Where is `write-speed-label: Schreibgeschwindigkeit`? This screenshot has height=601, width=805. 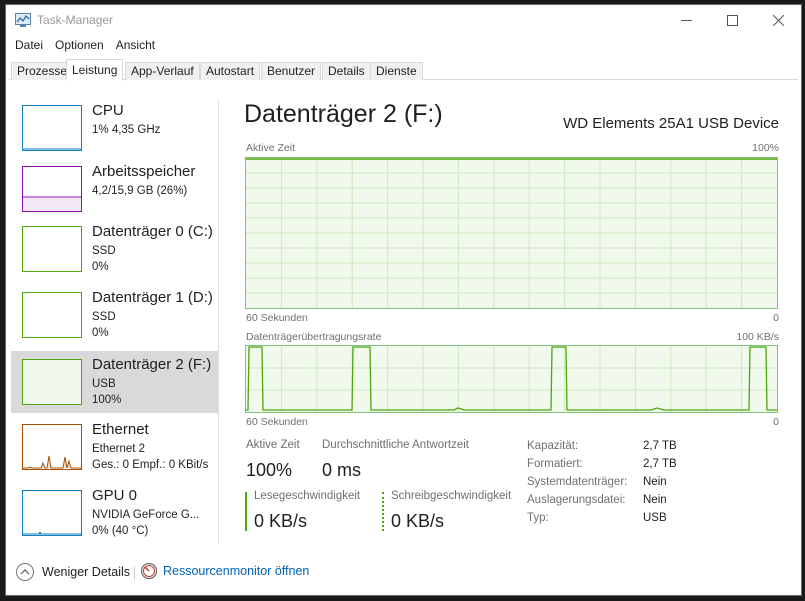
write-speed-label: Schreibgeschwindigkeit is located at coordinates (451, 496).